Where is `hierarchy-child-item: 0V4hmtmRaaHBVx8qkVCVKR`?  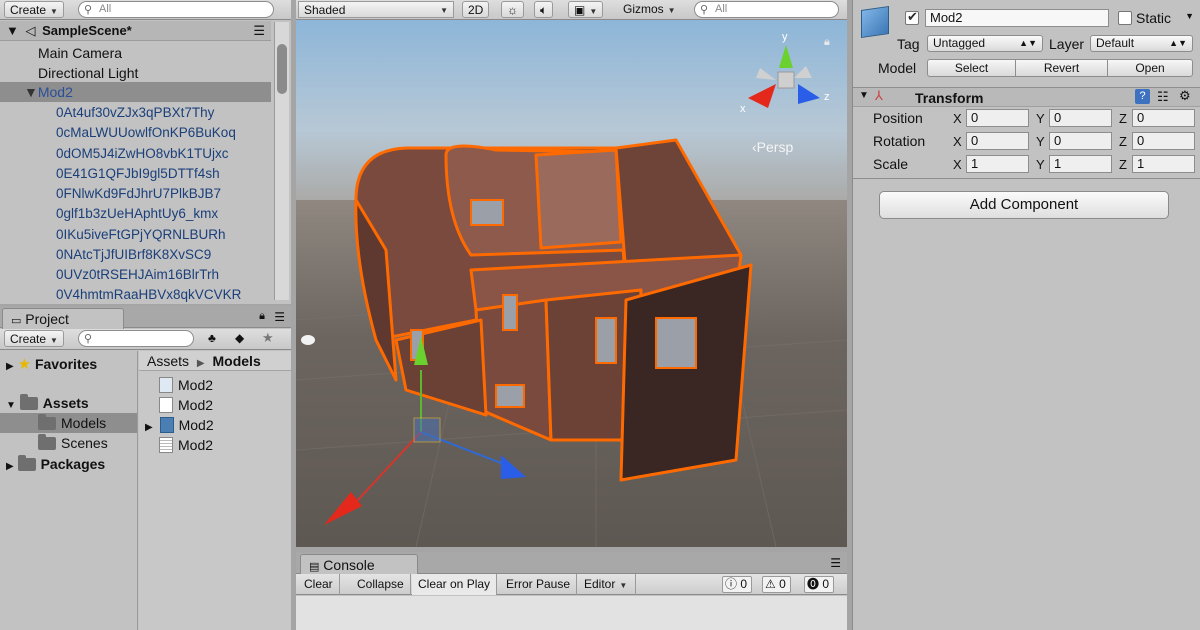
hierarchy-child-item: 0V4hmtmRaaHBVx8qkVCVKR is located at coordinates (135, 294).